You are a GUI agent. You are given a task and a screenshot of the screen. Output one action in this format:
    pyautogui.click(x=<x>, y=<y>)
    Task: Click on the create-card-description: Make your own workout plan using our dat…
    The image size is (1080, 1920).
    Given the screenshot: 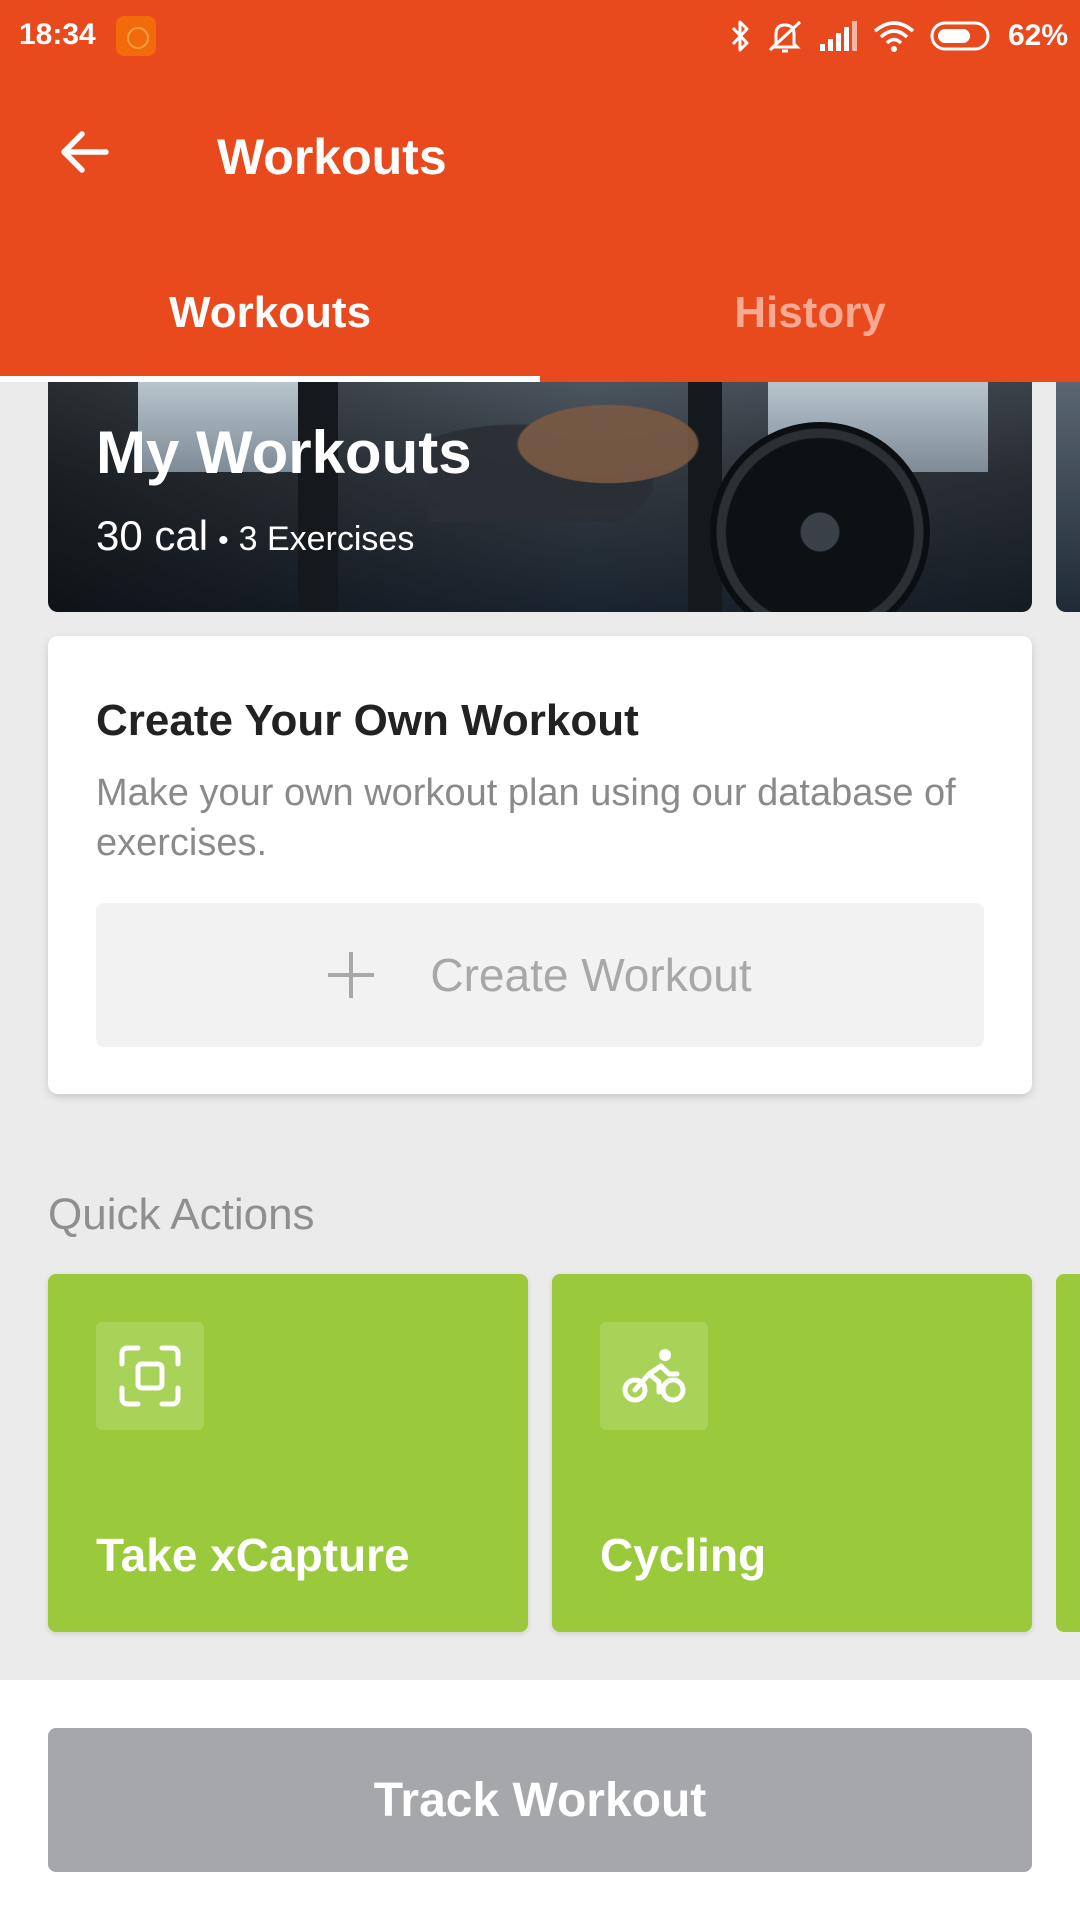 What is the action you would take?
    pyautogui.click(x=526, y=818)
    